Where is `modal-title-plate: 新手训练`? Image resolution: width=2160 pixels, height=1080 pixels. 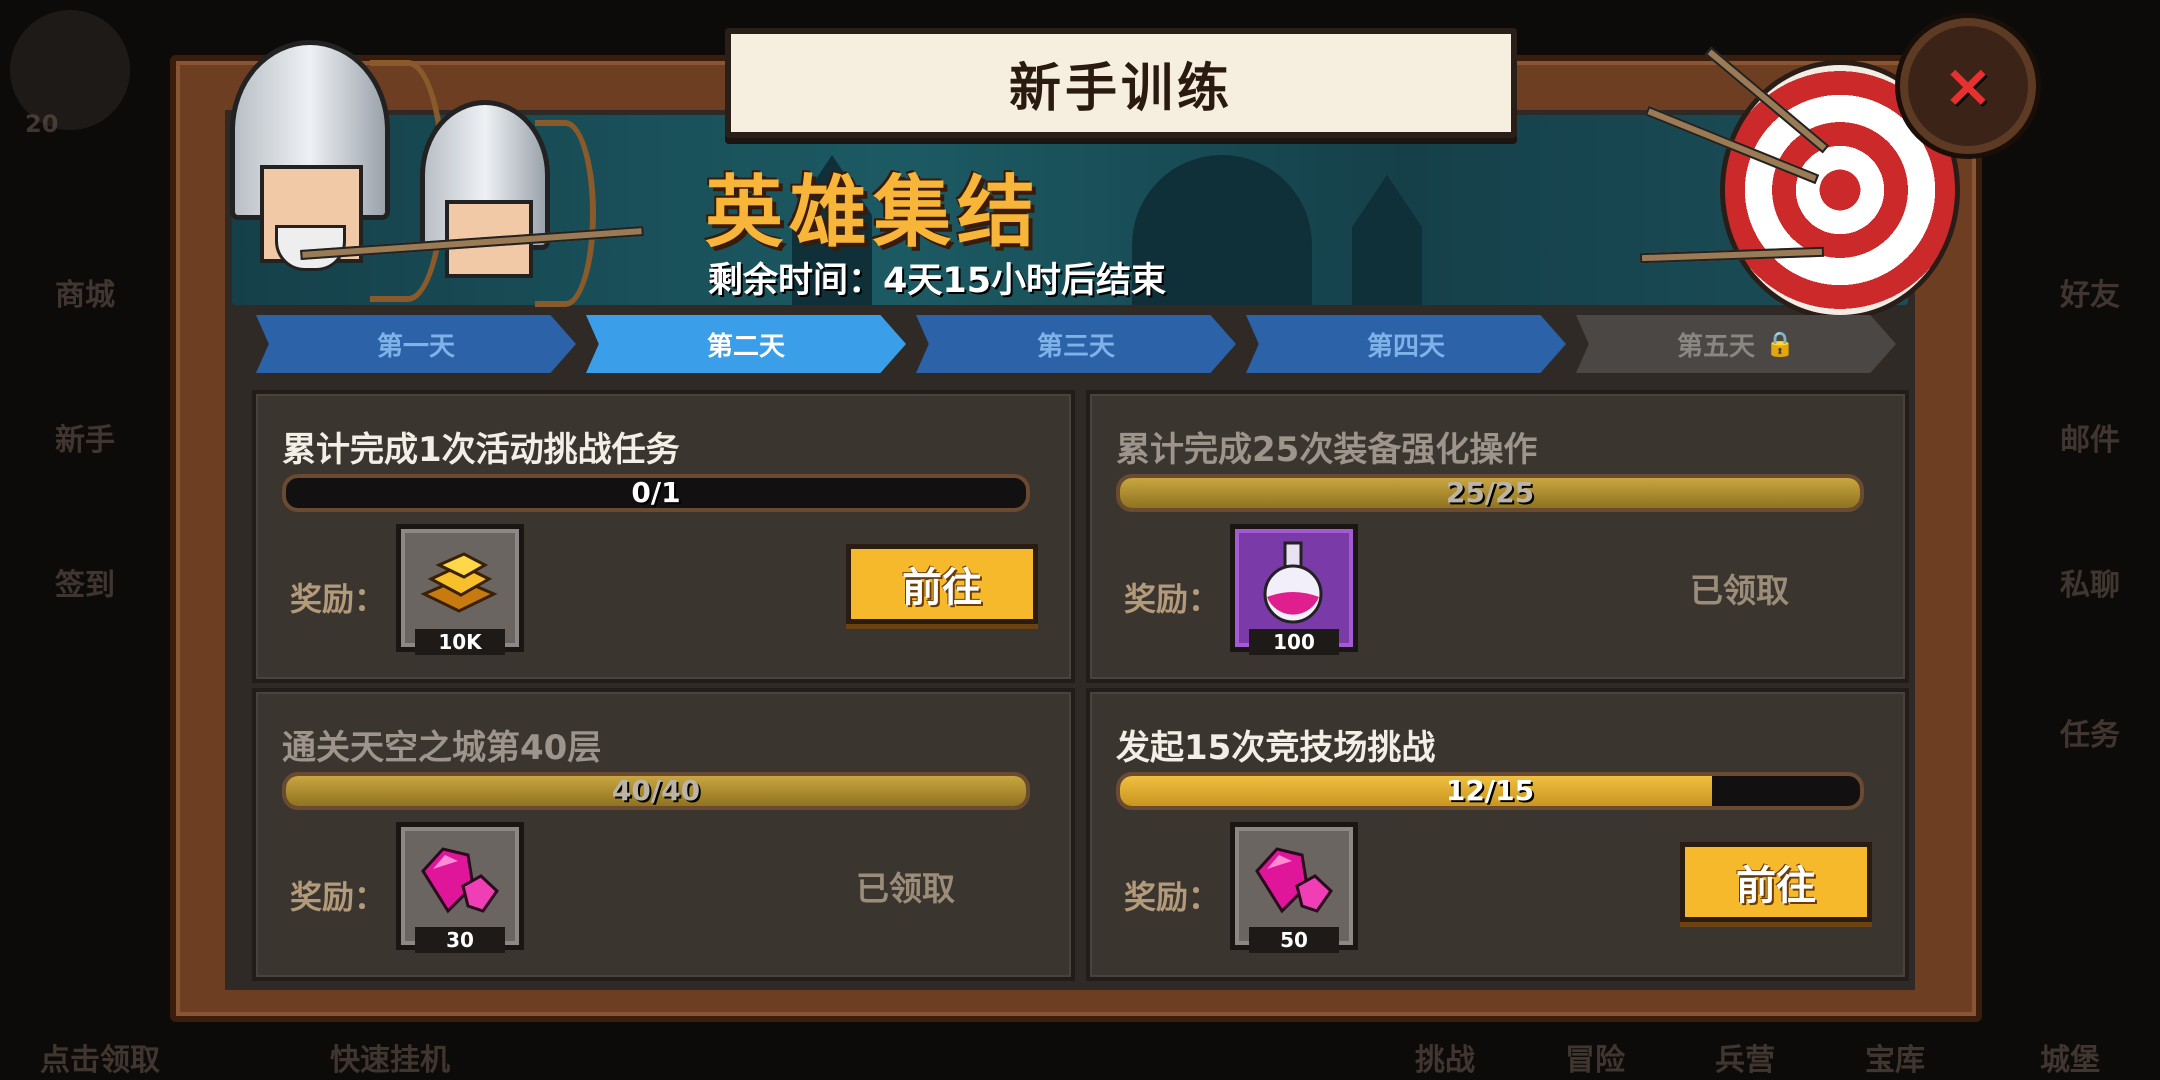 modal-title-plate: 新手训练 is located at coordinates (1121, 83).